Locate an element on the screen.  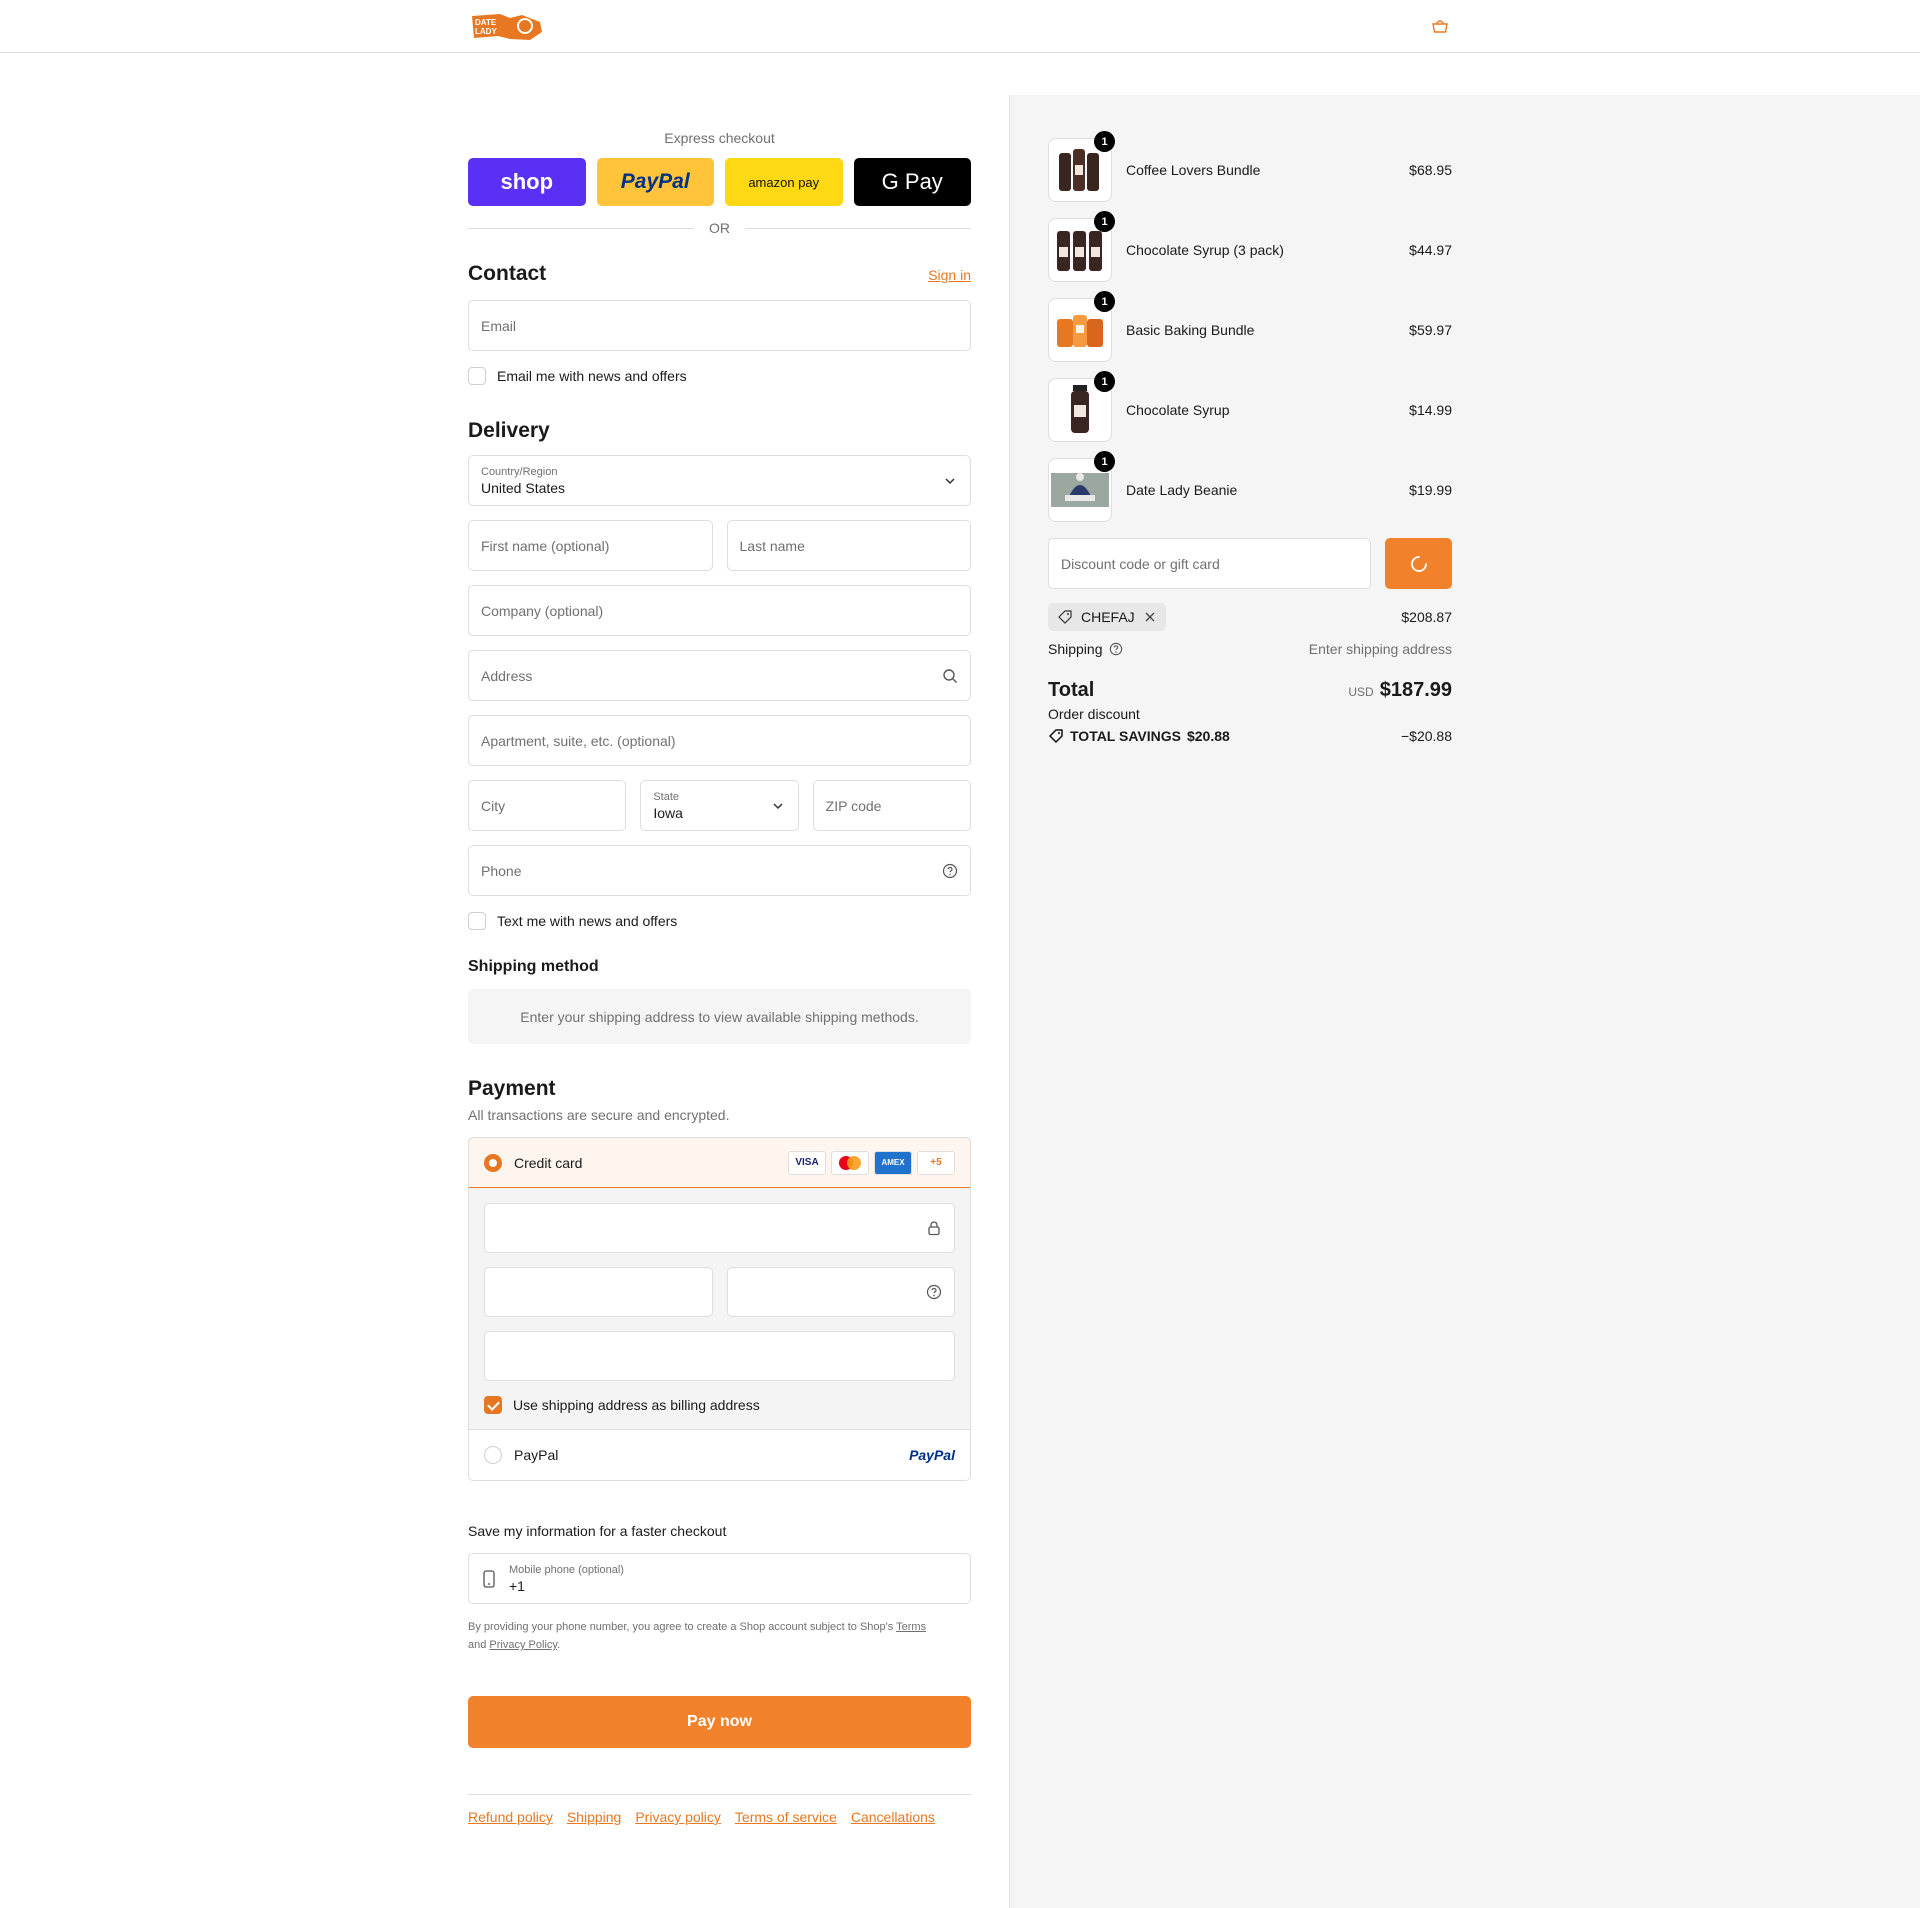
credit-card-option: Credit card VISA AMEX +5 is located at coordinates (719, 1163).